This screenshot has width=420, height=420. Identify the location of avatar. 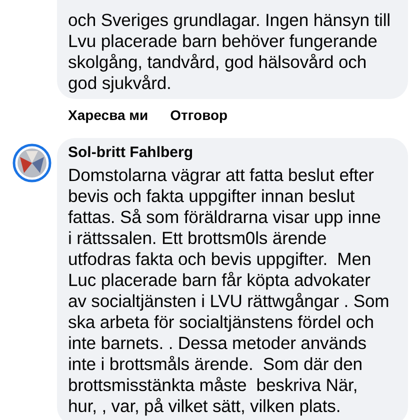
(32, 163).